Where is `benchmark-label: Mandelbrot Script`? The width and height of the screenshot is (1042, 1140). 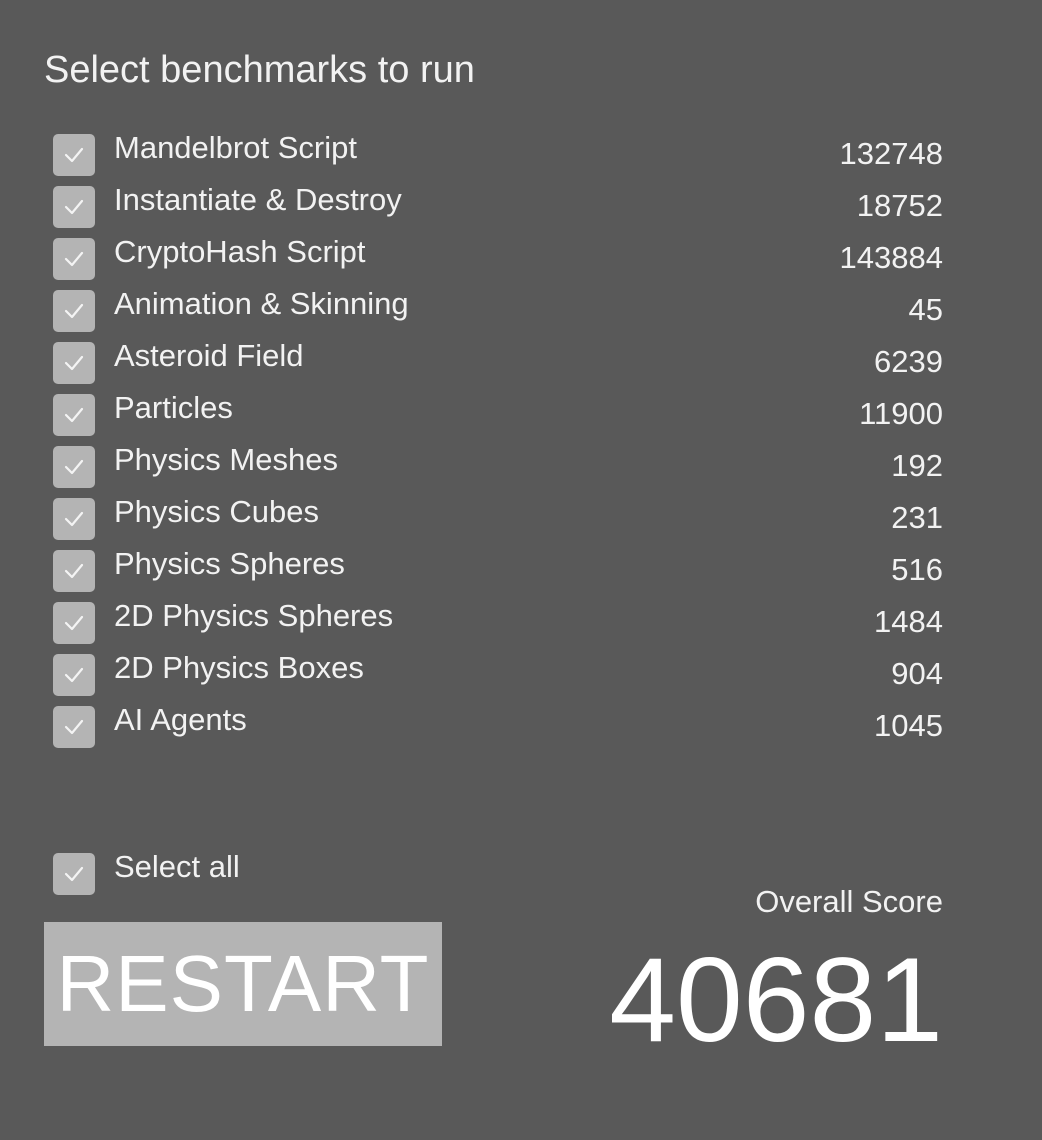
benchmark-label: Mandelbrot Script is located at coordinates (235, 147).